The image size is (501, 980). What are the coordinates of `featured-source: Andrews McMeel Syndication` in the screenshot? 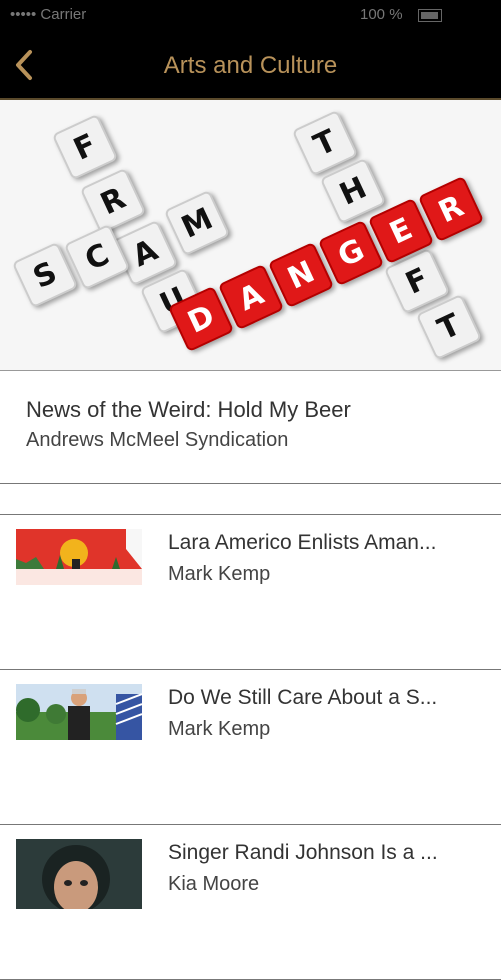 It's located at (157, 440).